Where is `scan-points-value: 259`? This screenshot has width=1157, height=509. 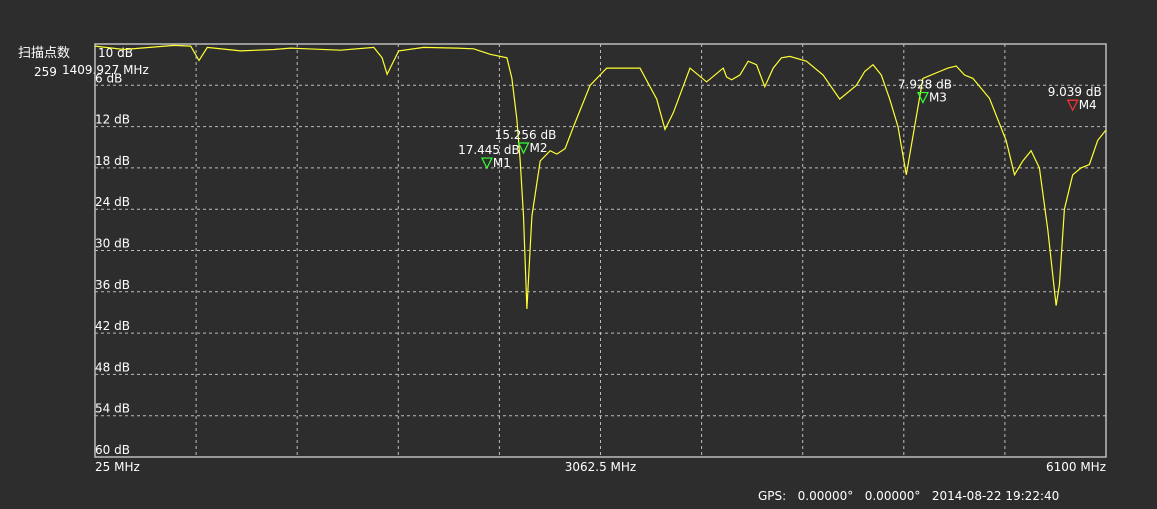 scan-points-value: 259 is located at coordinates (45, 72).